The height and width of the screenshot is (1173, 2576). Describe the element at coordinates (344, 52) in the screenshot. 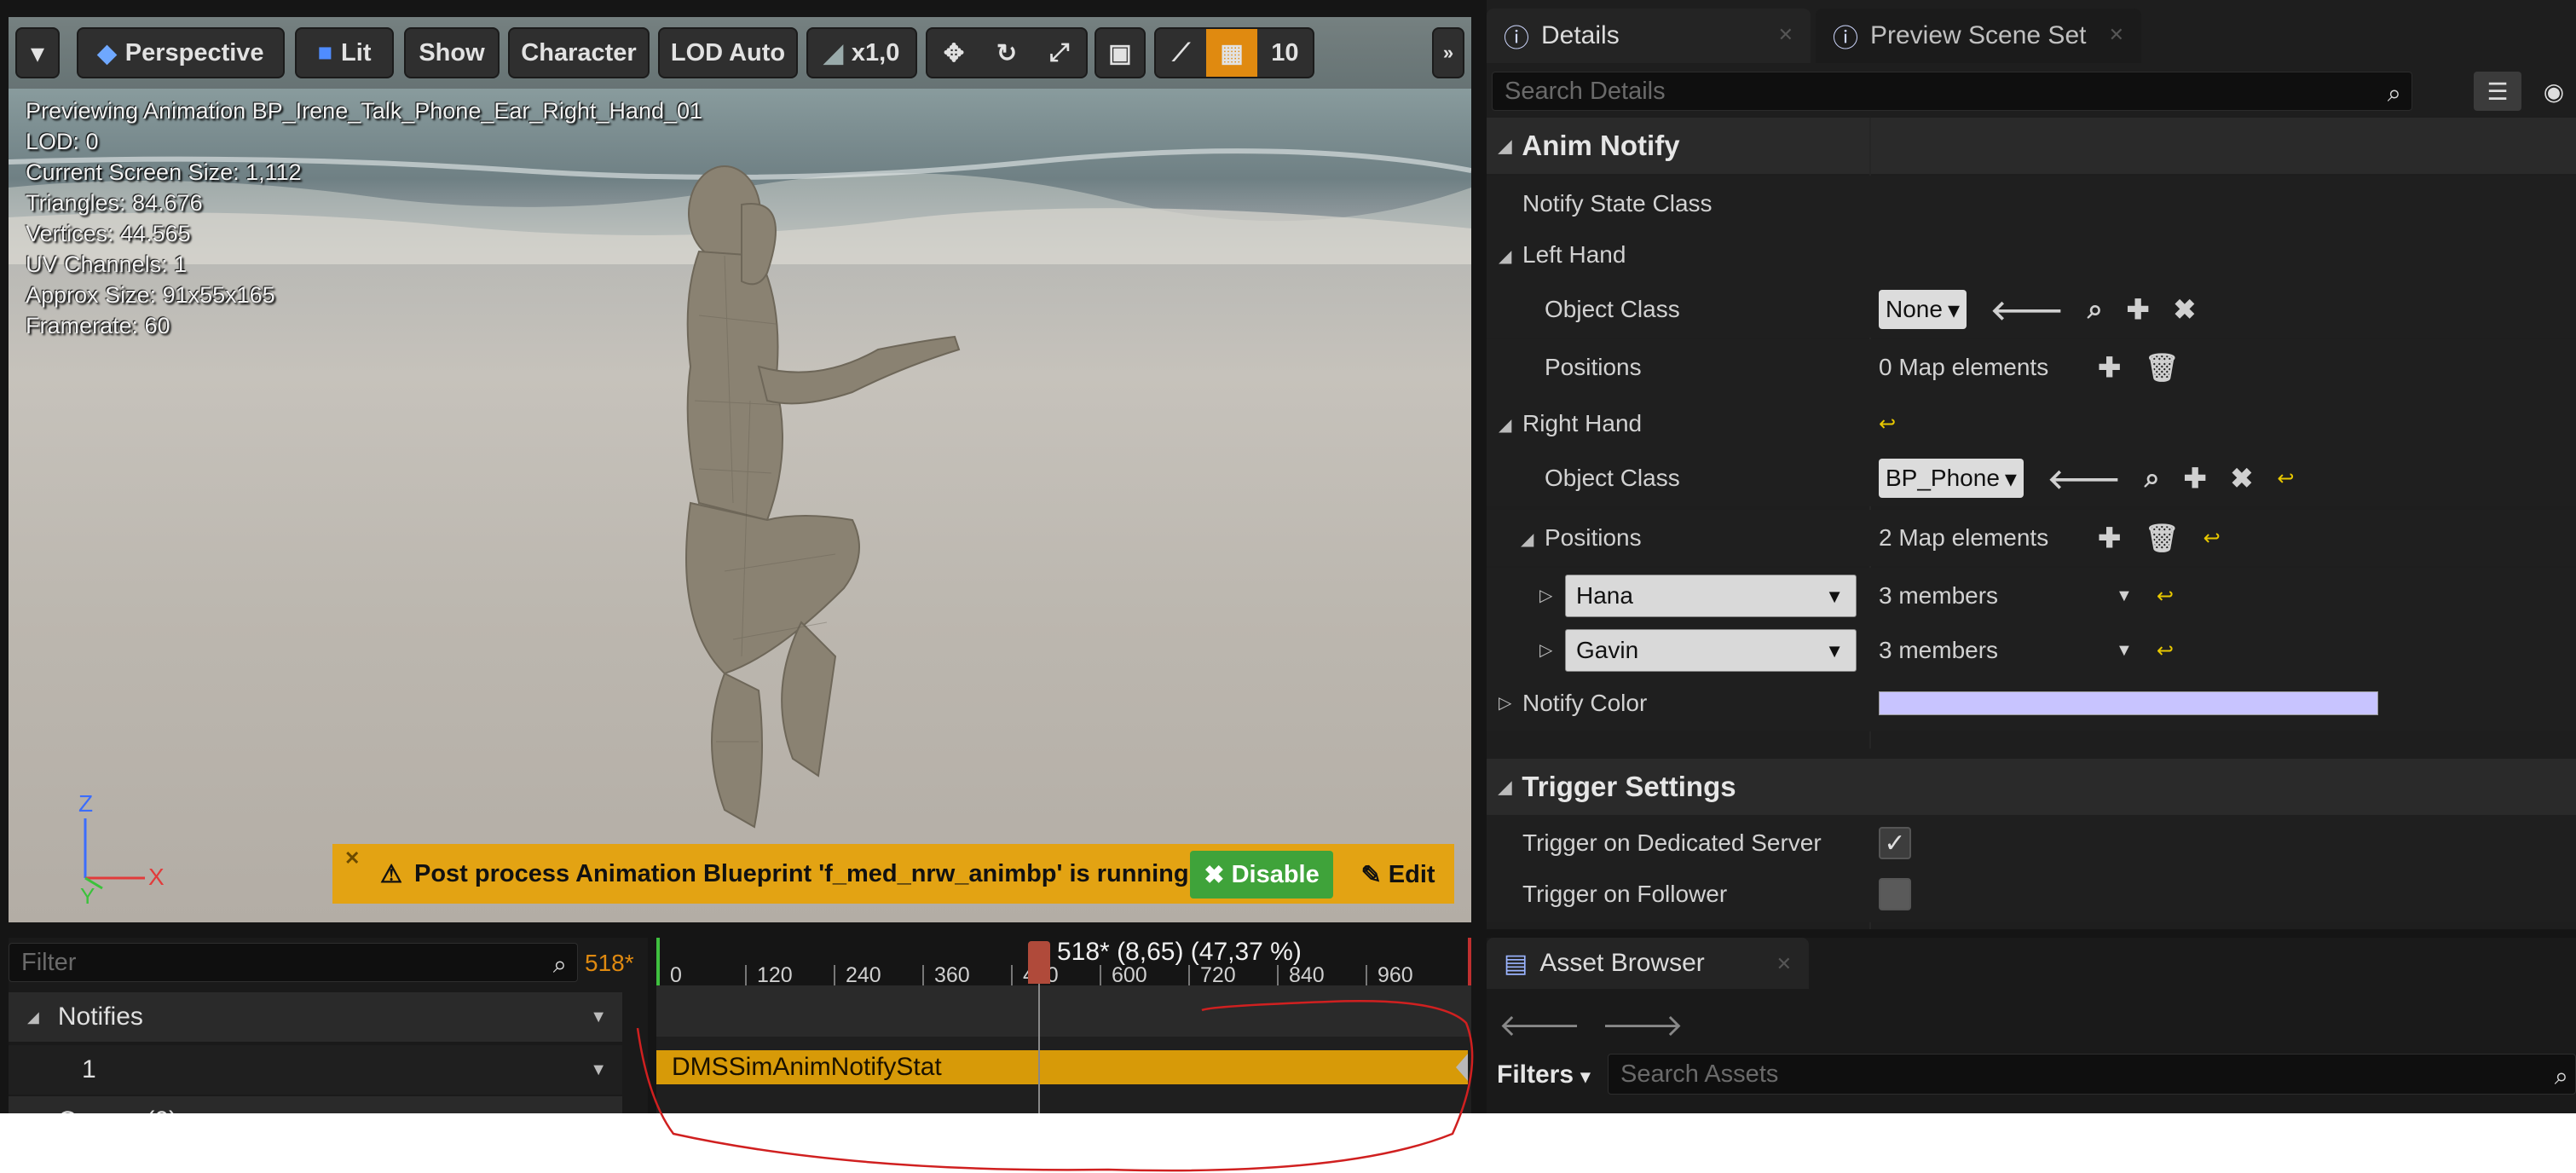

I see `lit-button: ■ Lit` at that location.